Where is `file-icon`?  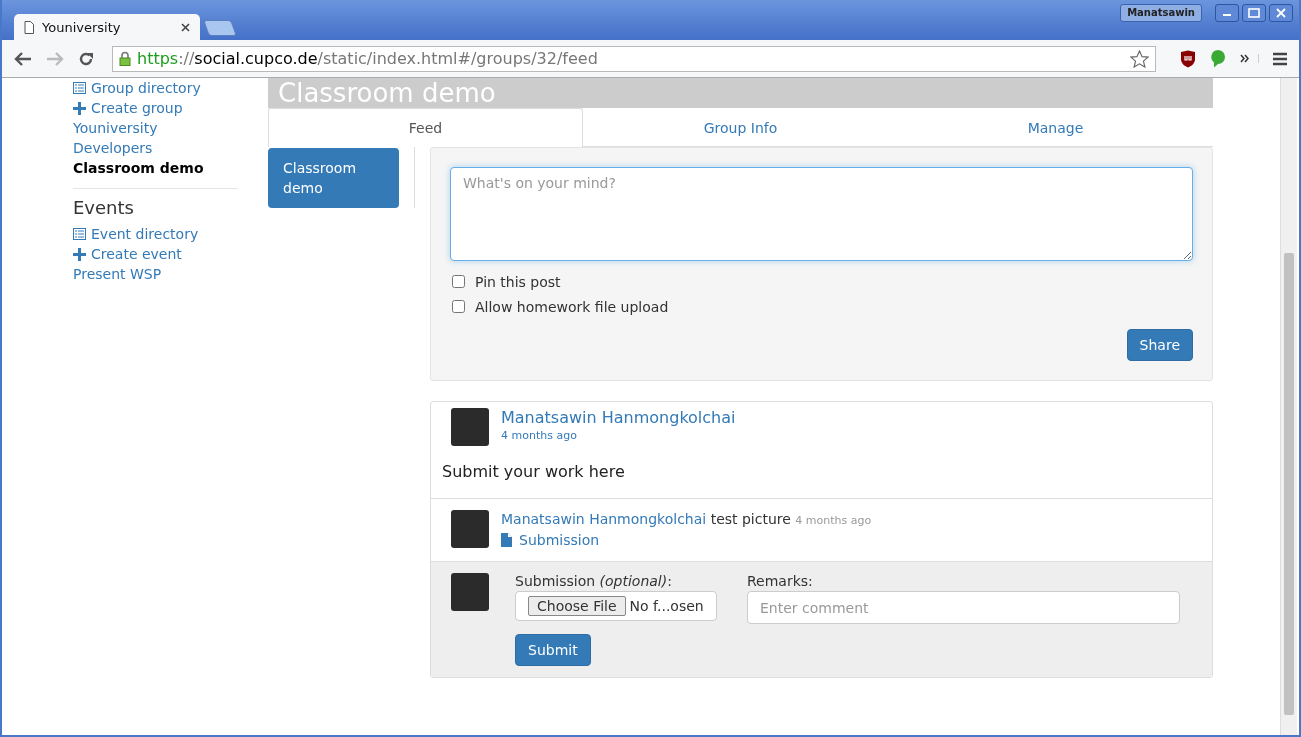 file-icon is located at coordinates (506, 540).